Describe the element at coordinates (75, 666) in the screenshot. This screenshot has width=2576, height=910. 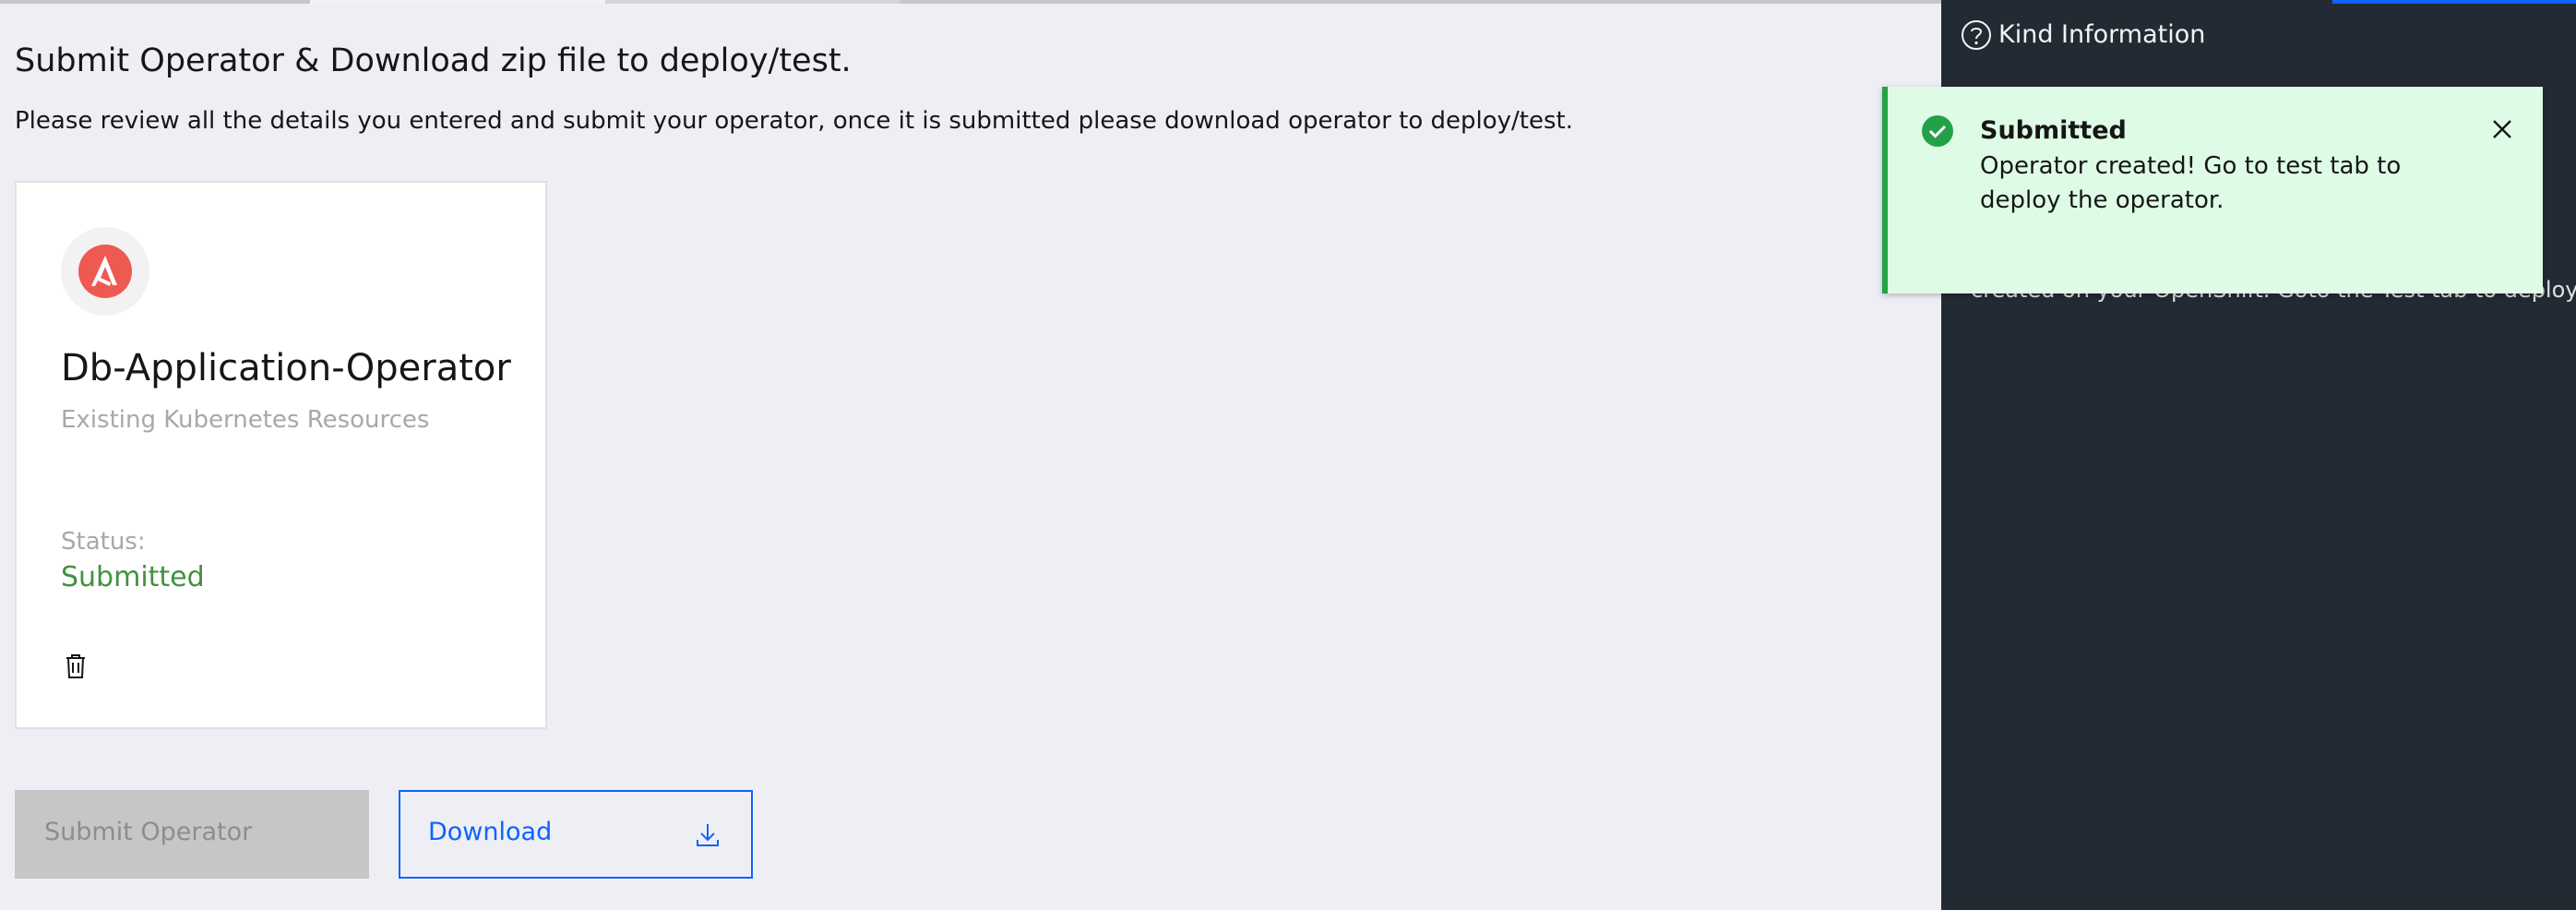
I see `trash-icon` at that location.